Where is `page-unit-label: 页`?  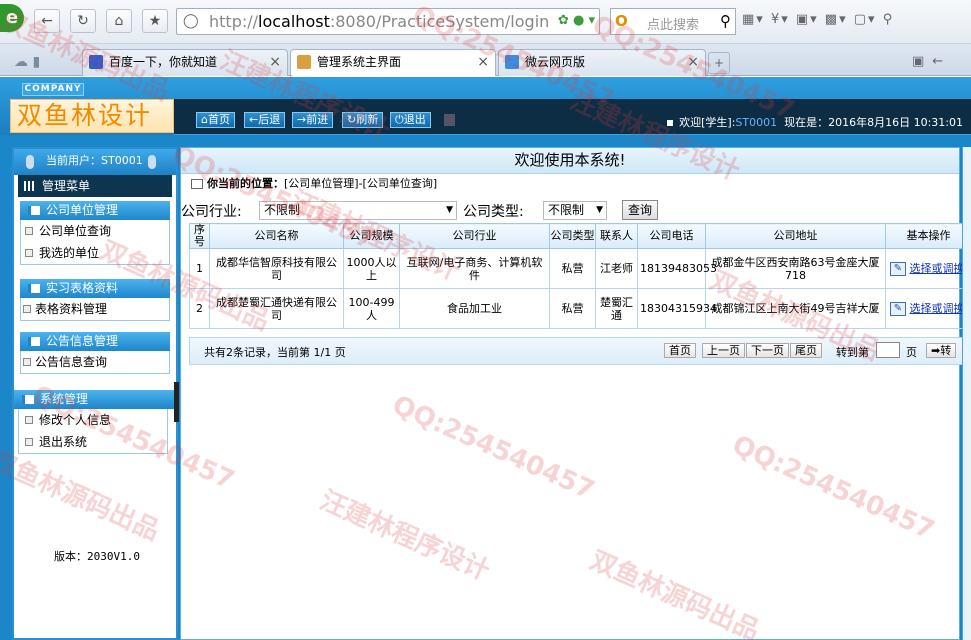 page-unit-label: 页 is located at coordinates (911, 352).